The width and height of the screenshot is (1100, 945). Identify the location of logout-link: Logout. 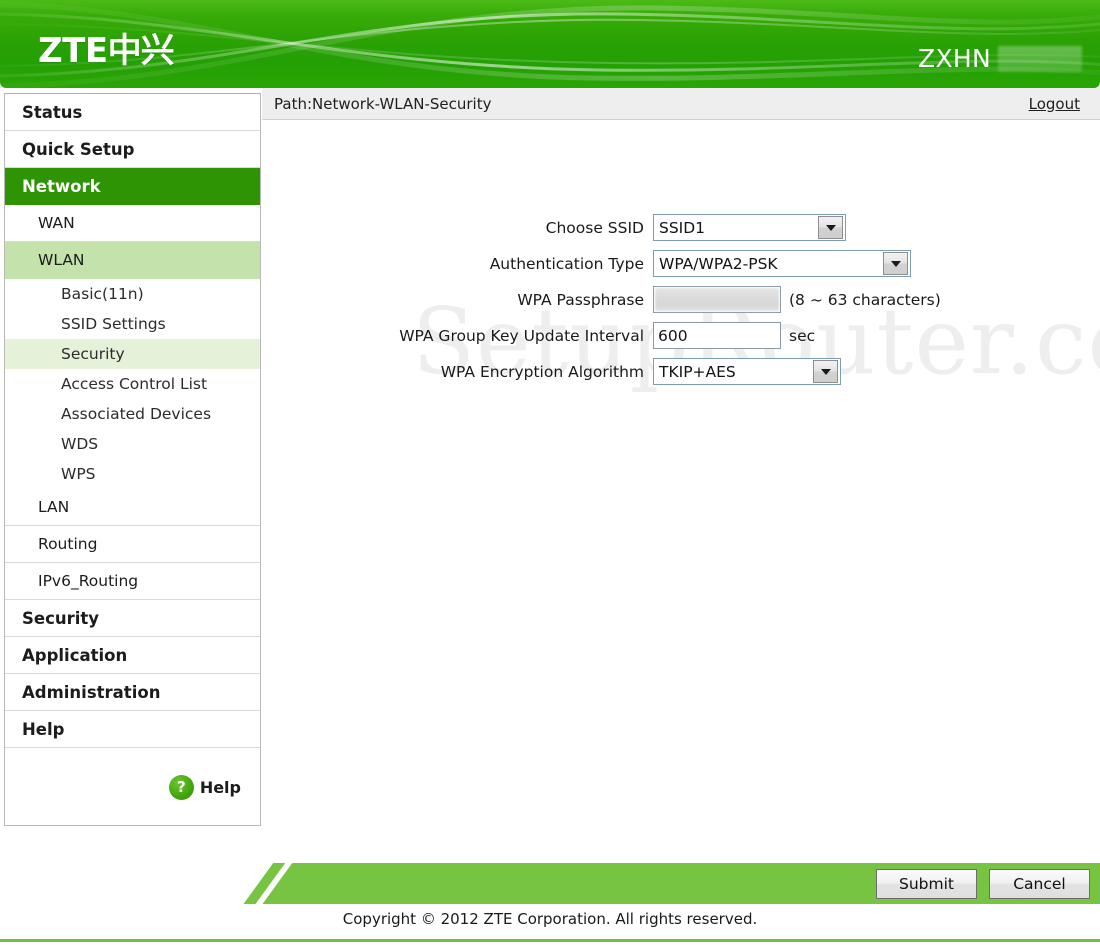
(1054, 104).